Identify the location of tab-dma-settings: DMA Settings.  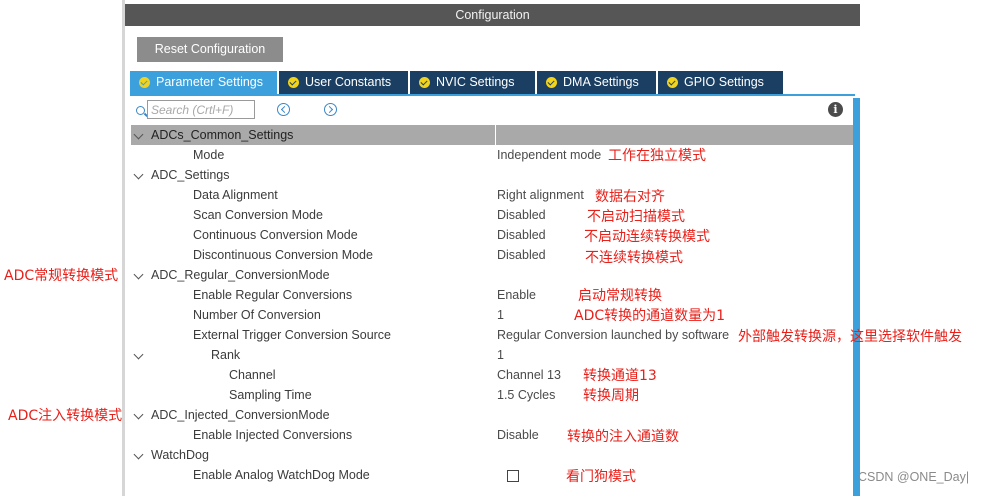
(596, 82).